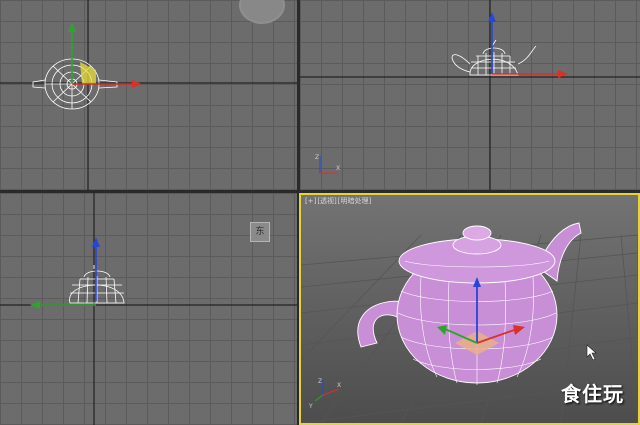 The height and width of the screenshot is (425, 640). What do you see at coordinates (327, 164) in the screenshot?
I see `axis-tripod-icon: Z X` at bounding box center [327, 164].